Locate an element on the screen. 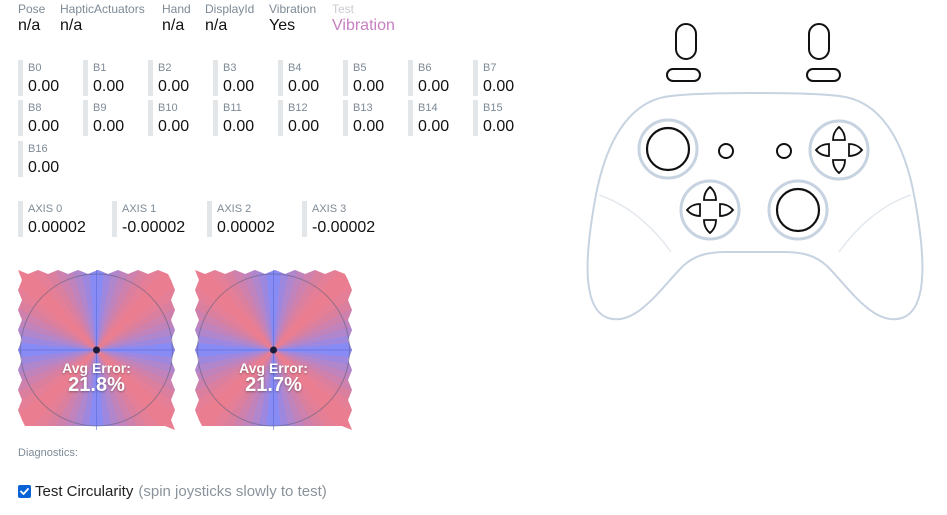 This screenshot has height=515, width=947. left-stick-plot is located at coordinates (96, 350).